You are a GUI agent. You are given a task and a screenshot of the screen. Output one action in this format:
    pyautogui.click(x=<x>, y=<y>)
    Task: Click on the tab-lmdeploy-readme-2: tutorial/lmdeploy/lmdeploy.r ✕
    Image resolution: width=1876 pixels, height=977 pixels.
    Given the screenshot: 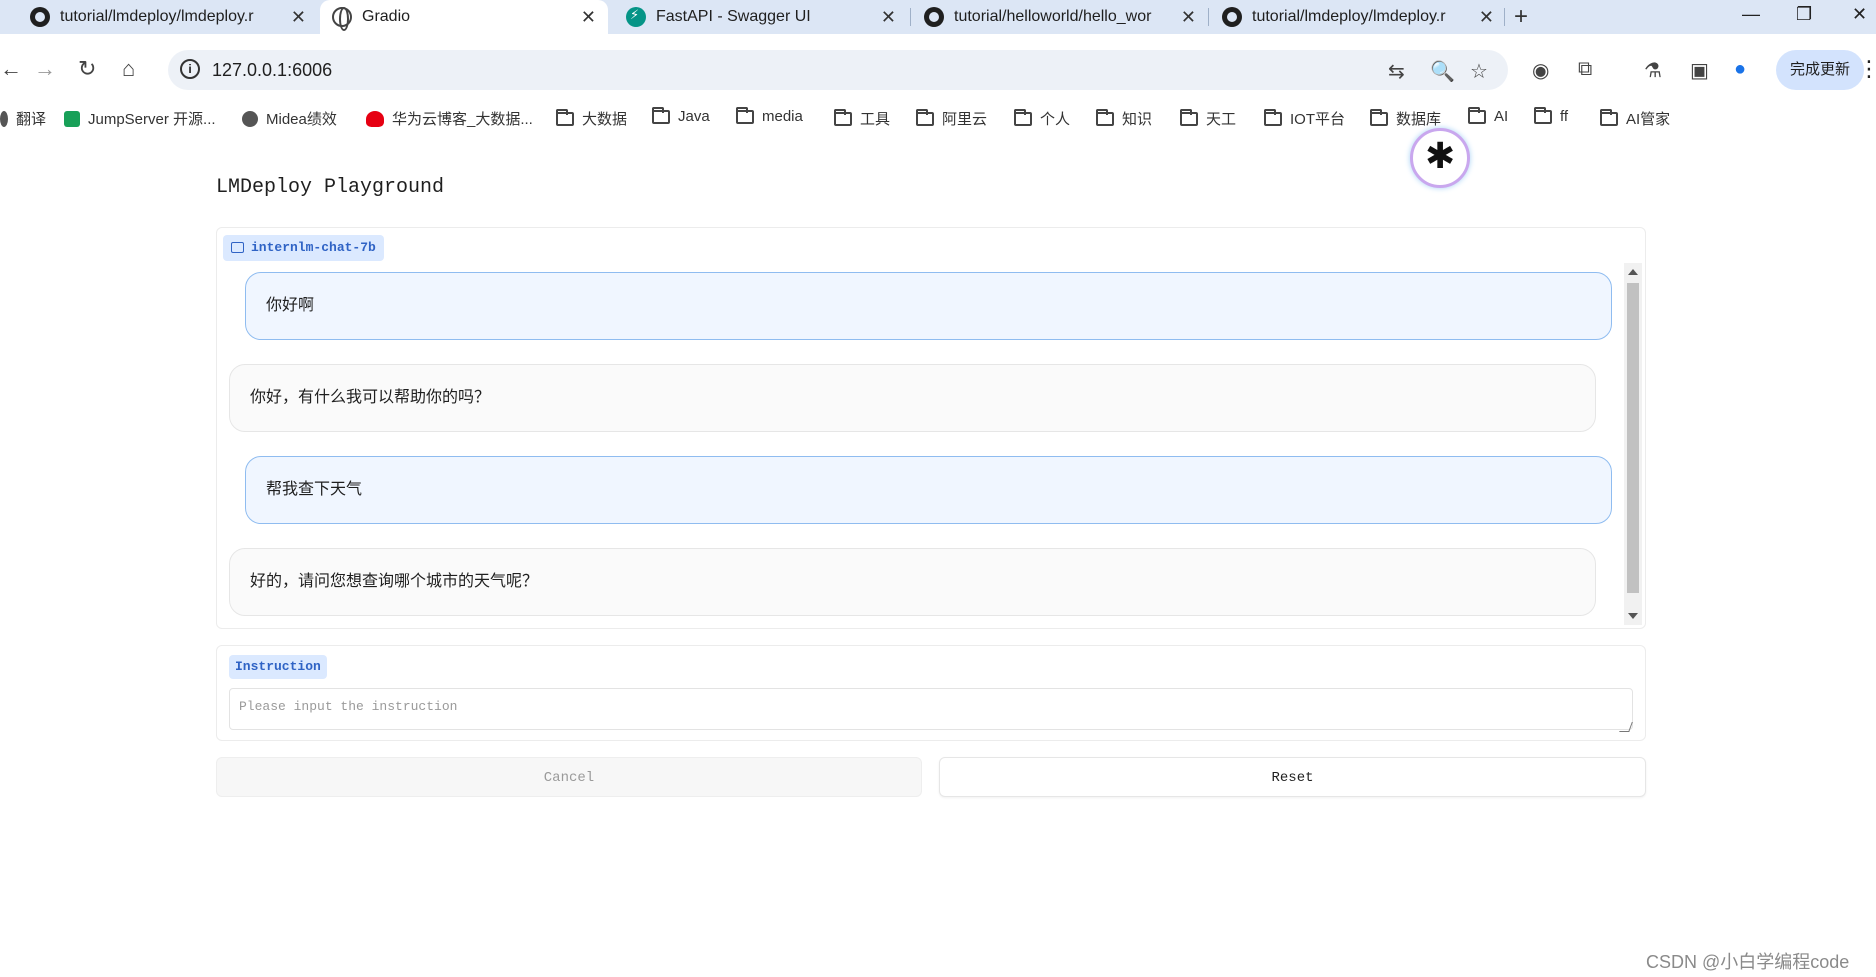 What is the action you would take?
    pyautogui.click(x=1358, y=17)
    